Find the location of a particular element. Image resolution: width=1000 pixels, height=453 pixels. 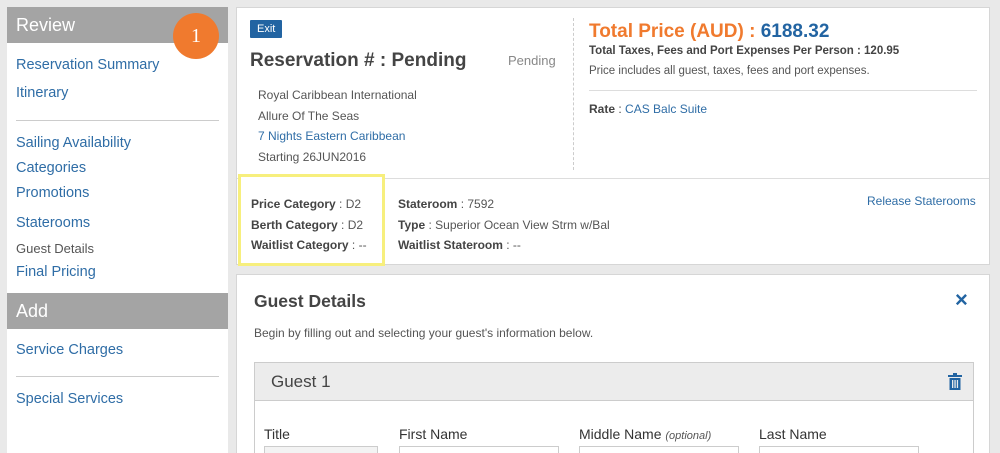

cruise-line: Royal Caribbean International is located at coordinates (337, 95).